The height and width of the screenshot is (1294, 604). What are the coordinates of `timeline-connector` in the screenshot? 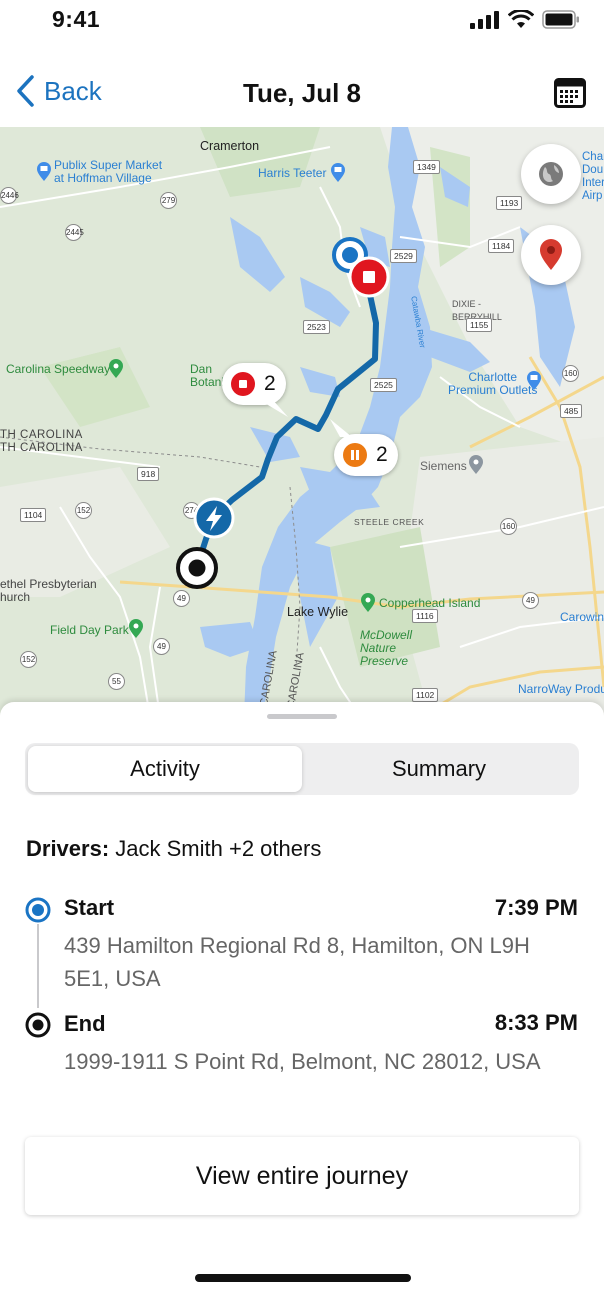 It's located at (38, 966).